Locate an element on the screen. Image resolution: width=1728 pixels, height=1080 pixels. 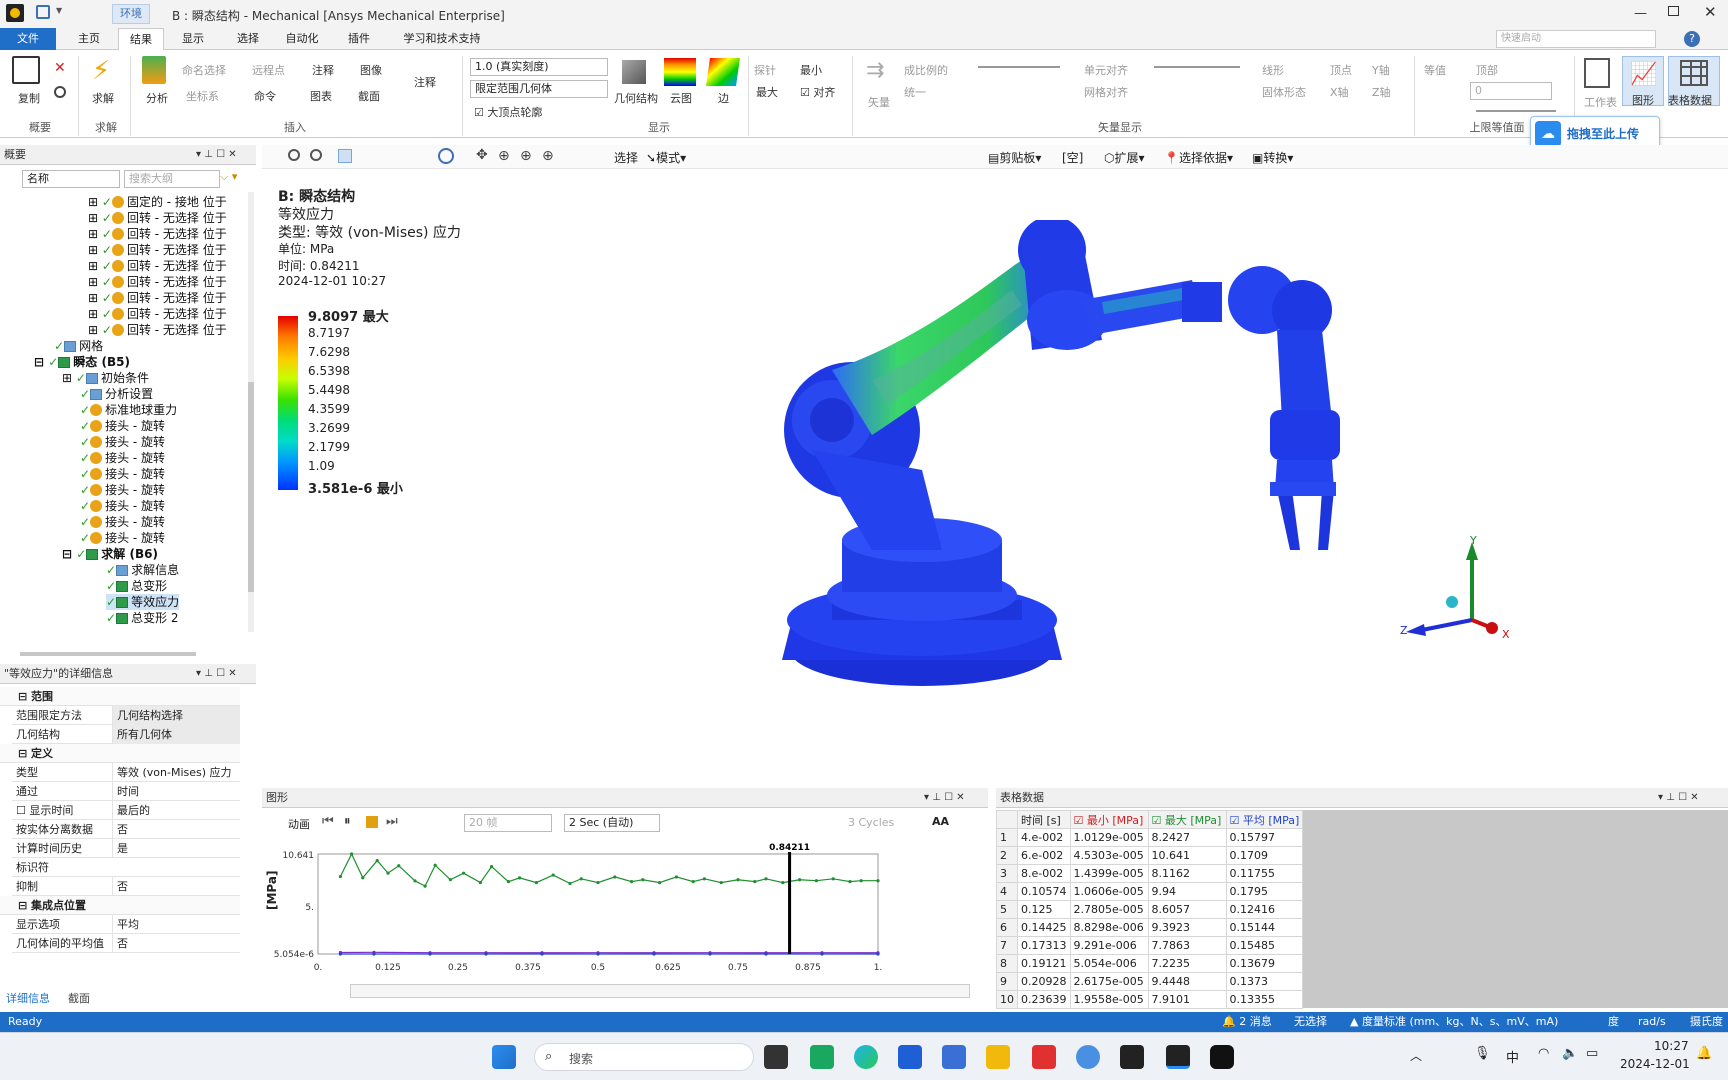
table-row: 6 0.14425 8.8298e-006 9.3923 0.15144 is located at coordinates (1150, 927).